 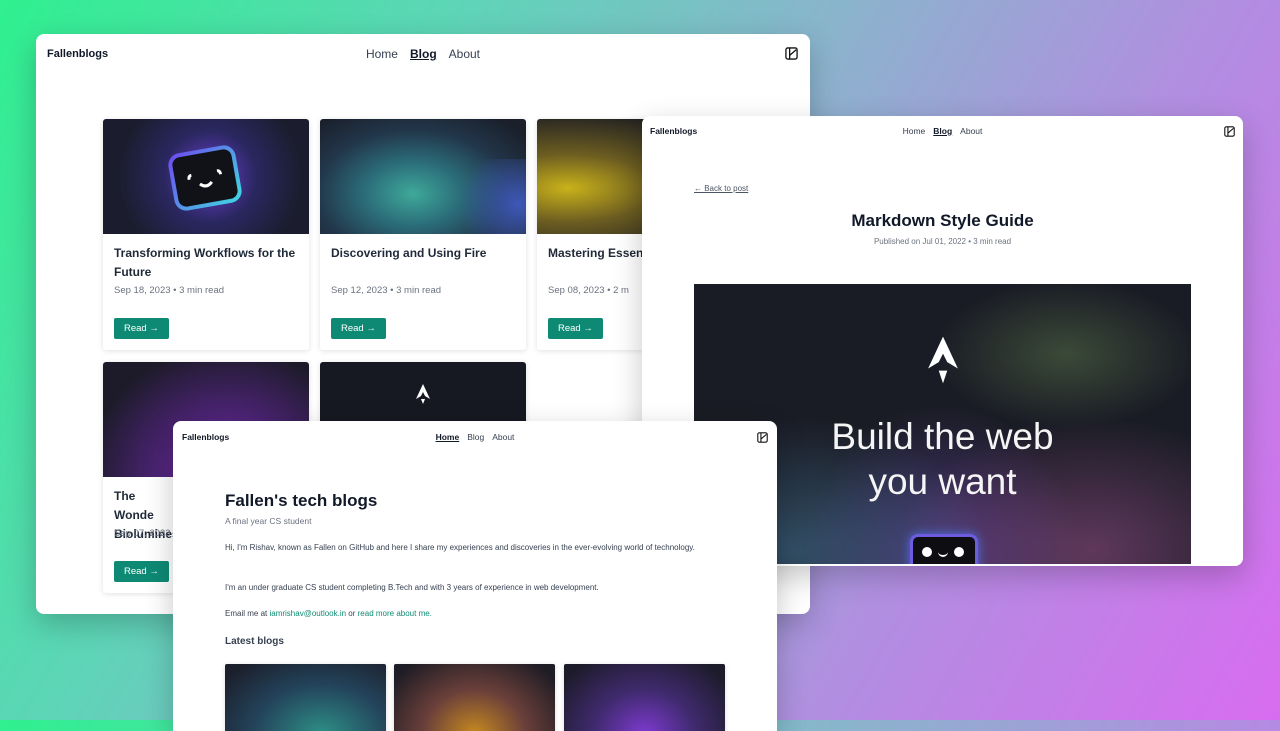 I want to click on page-subtitle: A final year CS student, so click(x=268, y=521).